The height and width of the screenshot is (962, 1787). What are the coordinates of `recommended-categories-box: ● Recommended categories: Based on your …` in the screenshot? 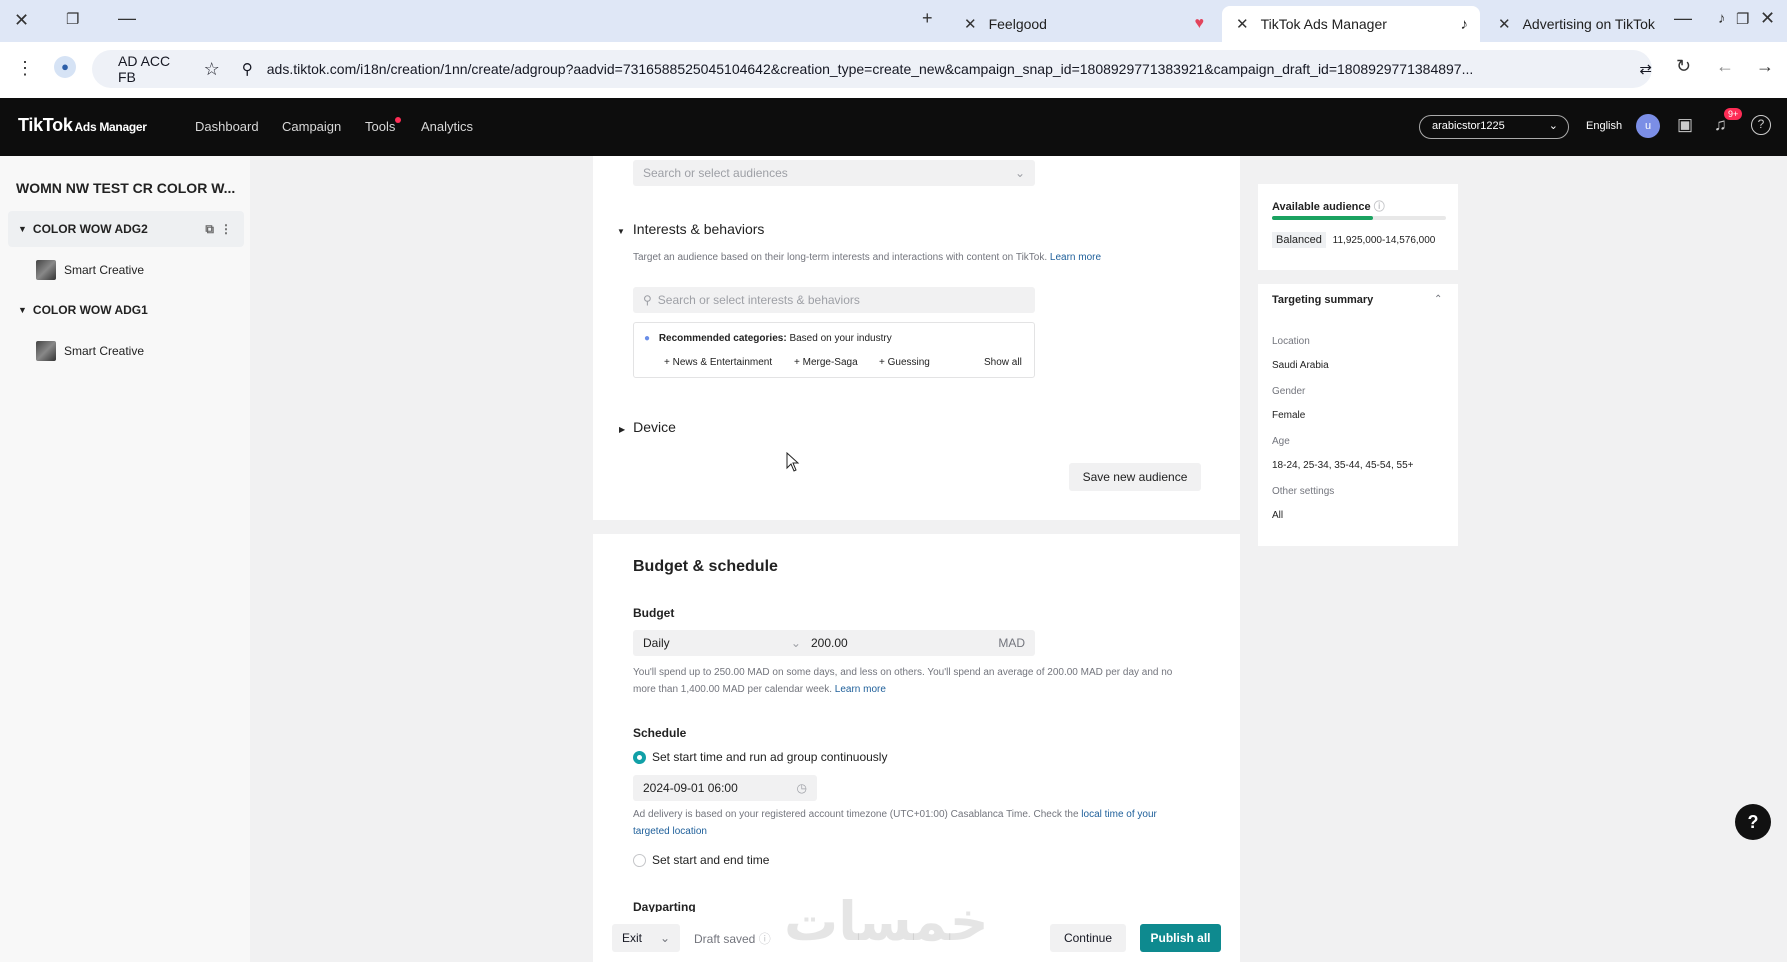 It's located at (834, 350).